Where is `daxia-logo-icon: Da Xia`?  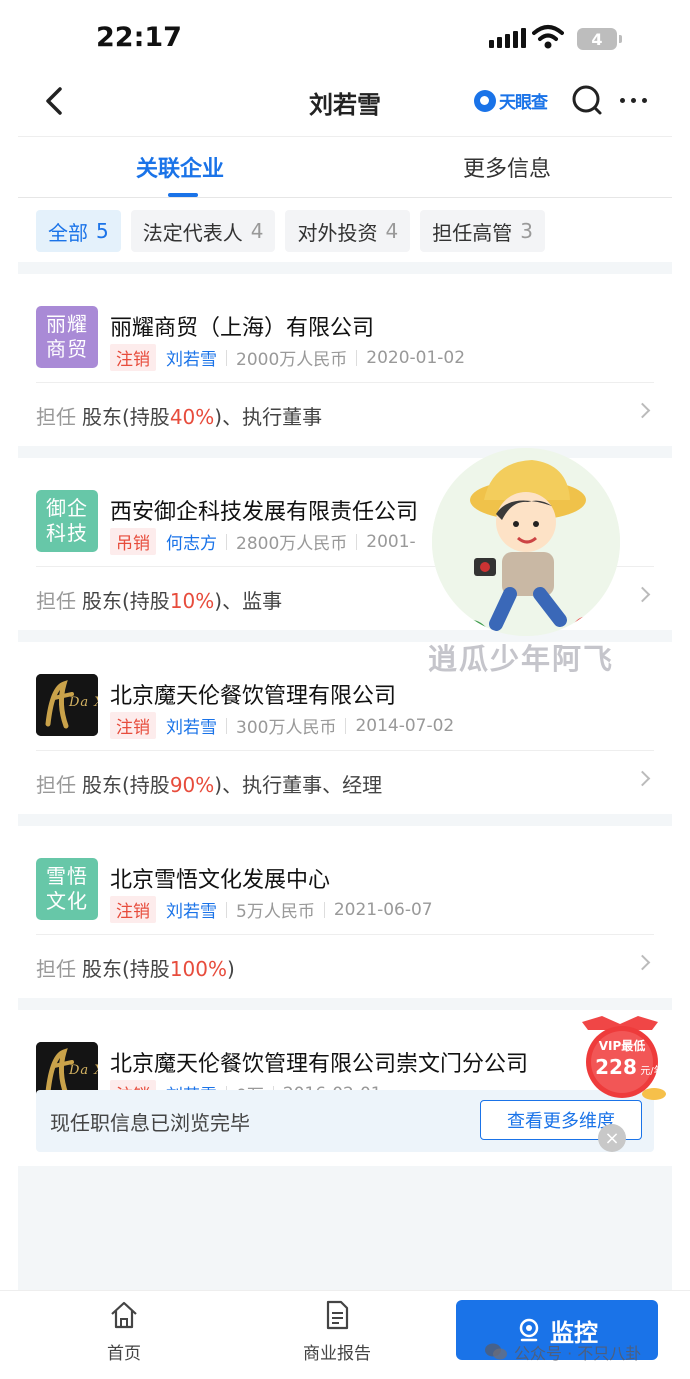
daxia-logo-icon: Da Xia is located at coordinates (67, 705).